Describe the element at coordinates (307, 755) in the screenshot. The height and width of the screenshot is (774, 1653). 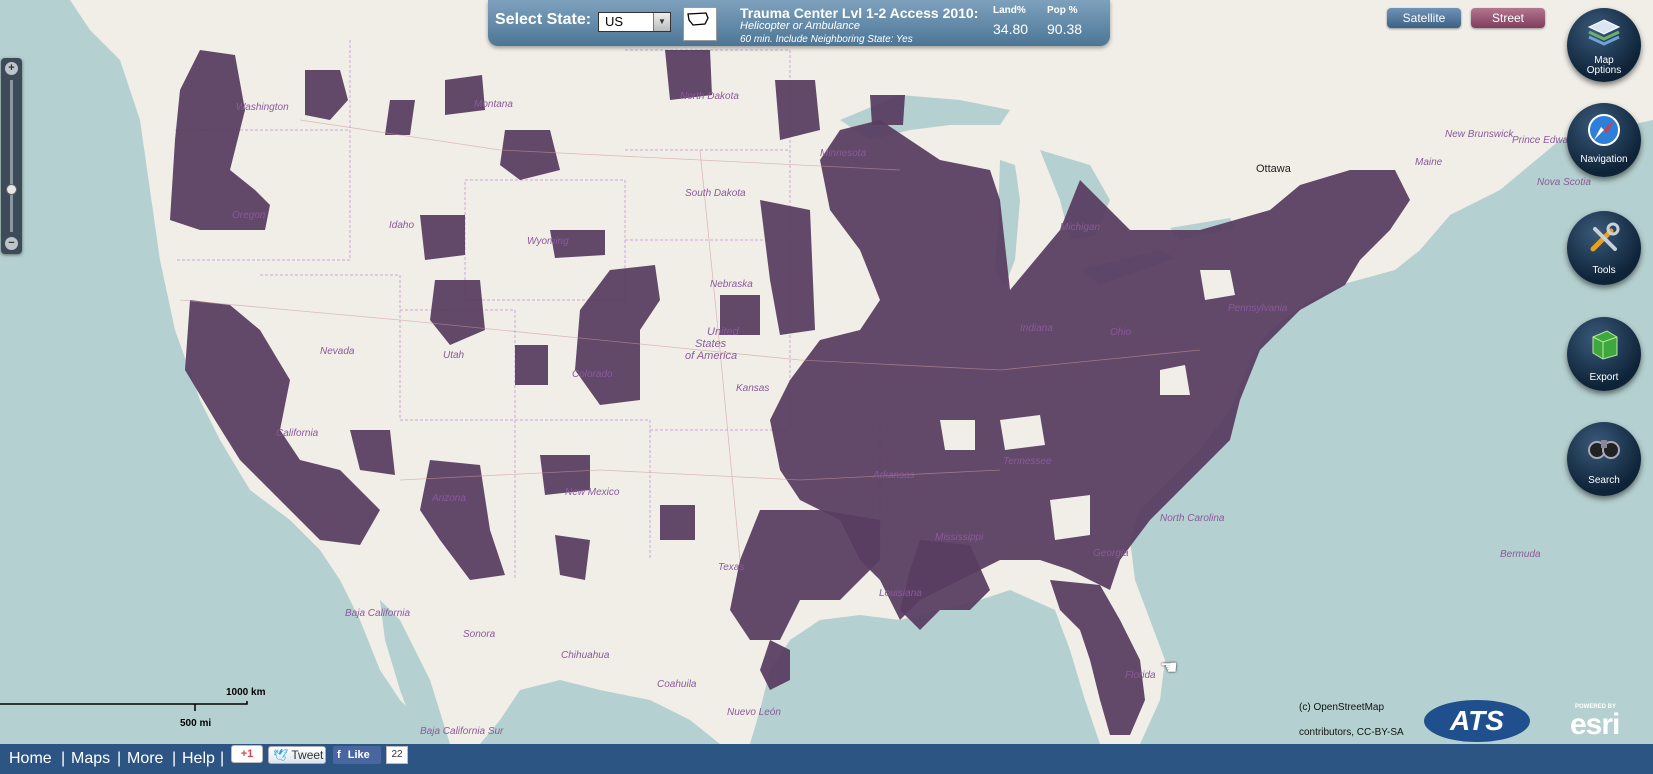
I see `tweet-label: Tweet` at that location.